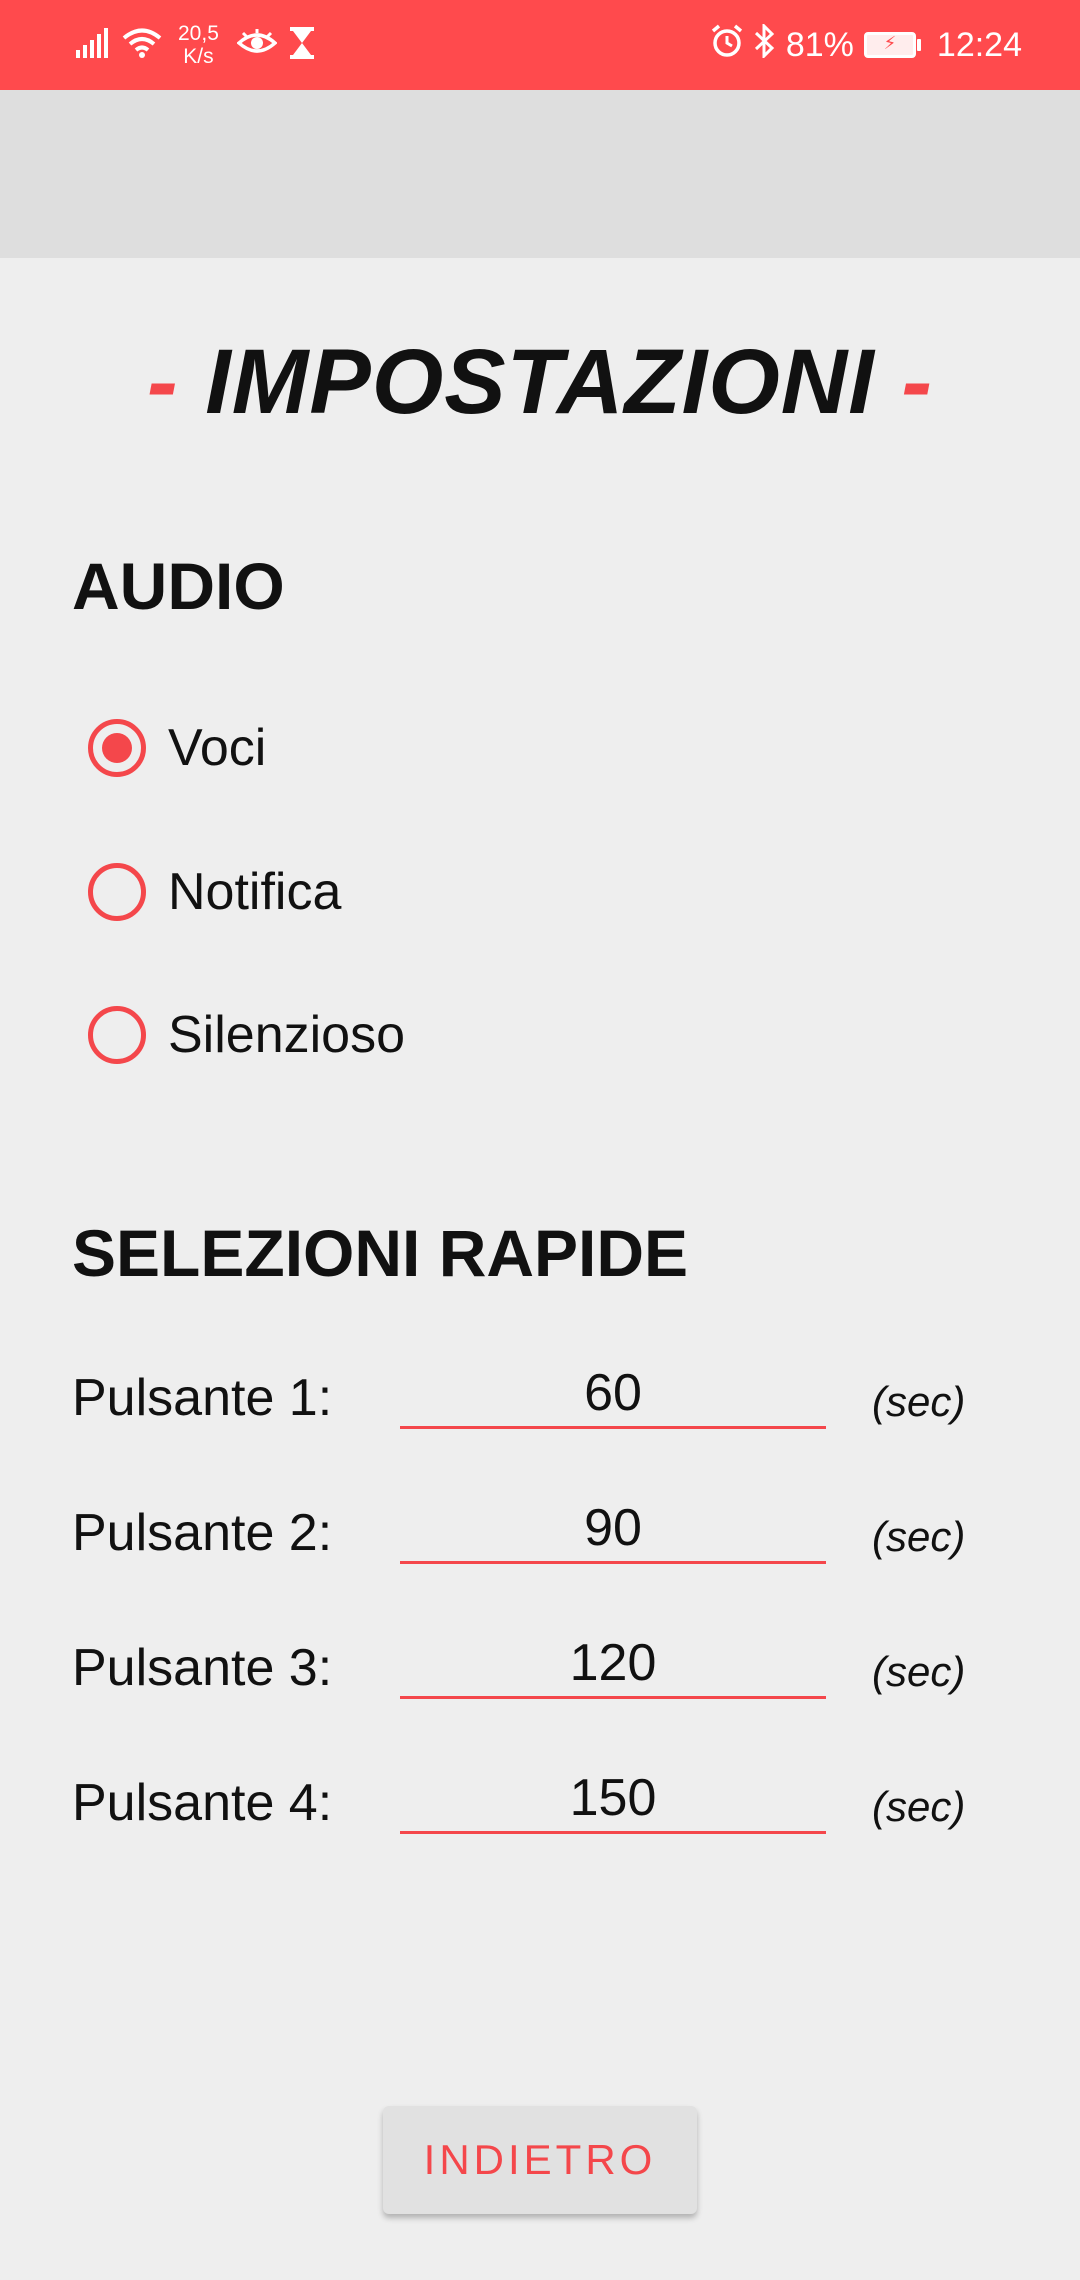  What do you see at coordinates (540, 174) in the screenshot?
I see `app-bar` at bounding box center [540, 174].